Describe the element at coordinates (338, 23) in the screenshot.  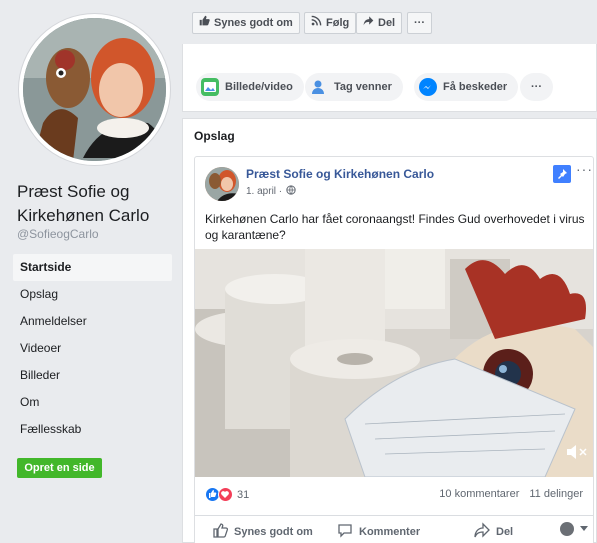
I see `follow-label: Følg` at that location.